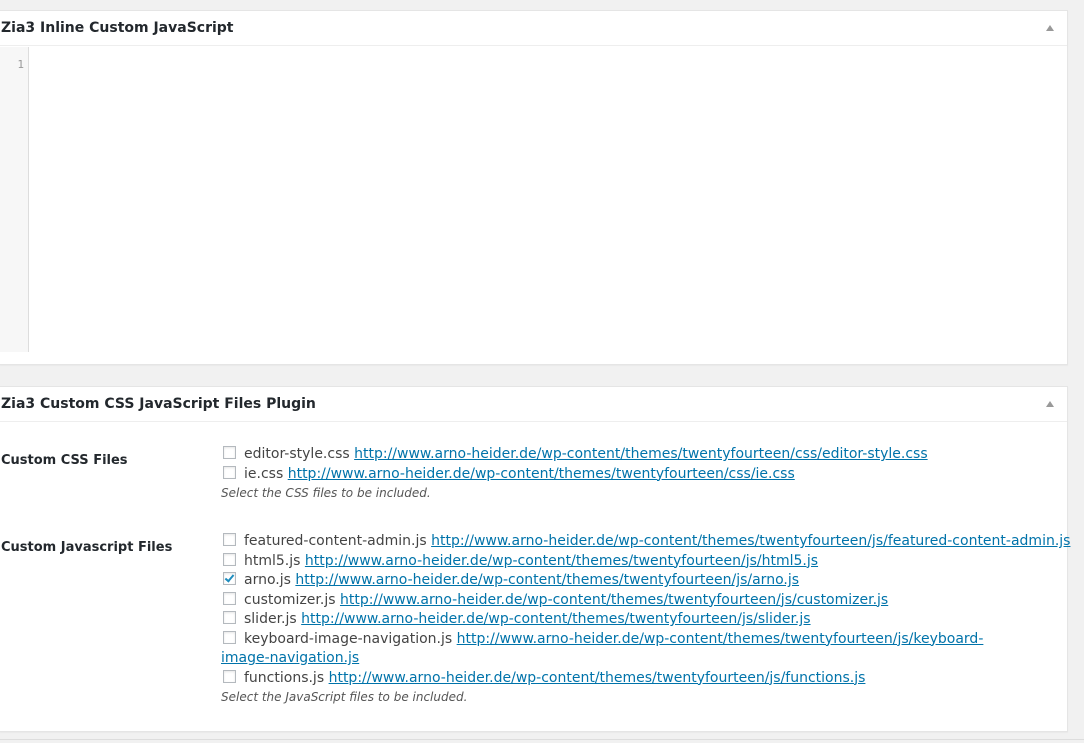  Describe the element at coordinates (87, 547) in the screenshot. I see `custom-js-files-label: Custom Javascript Files` at that location.